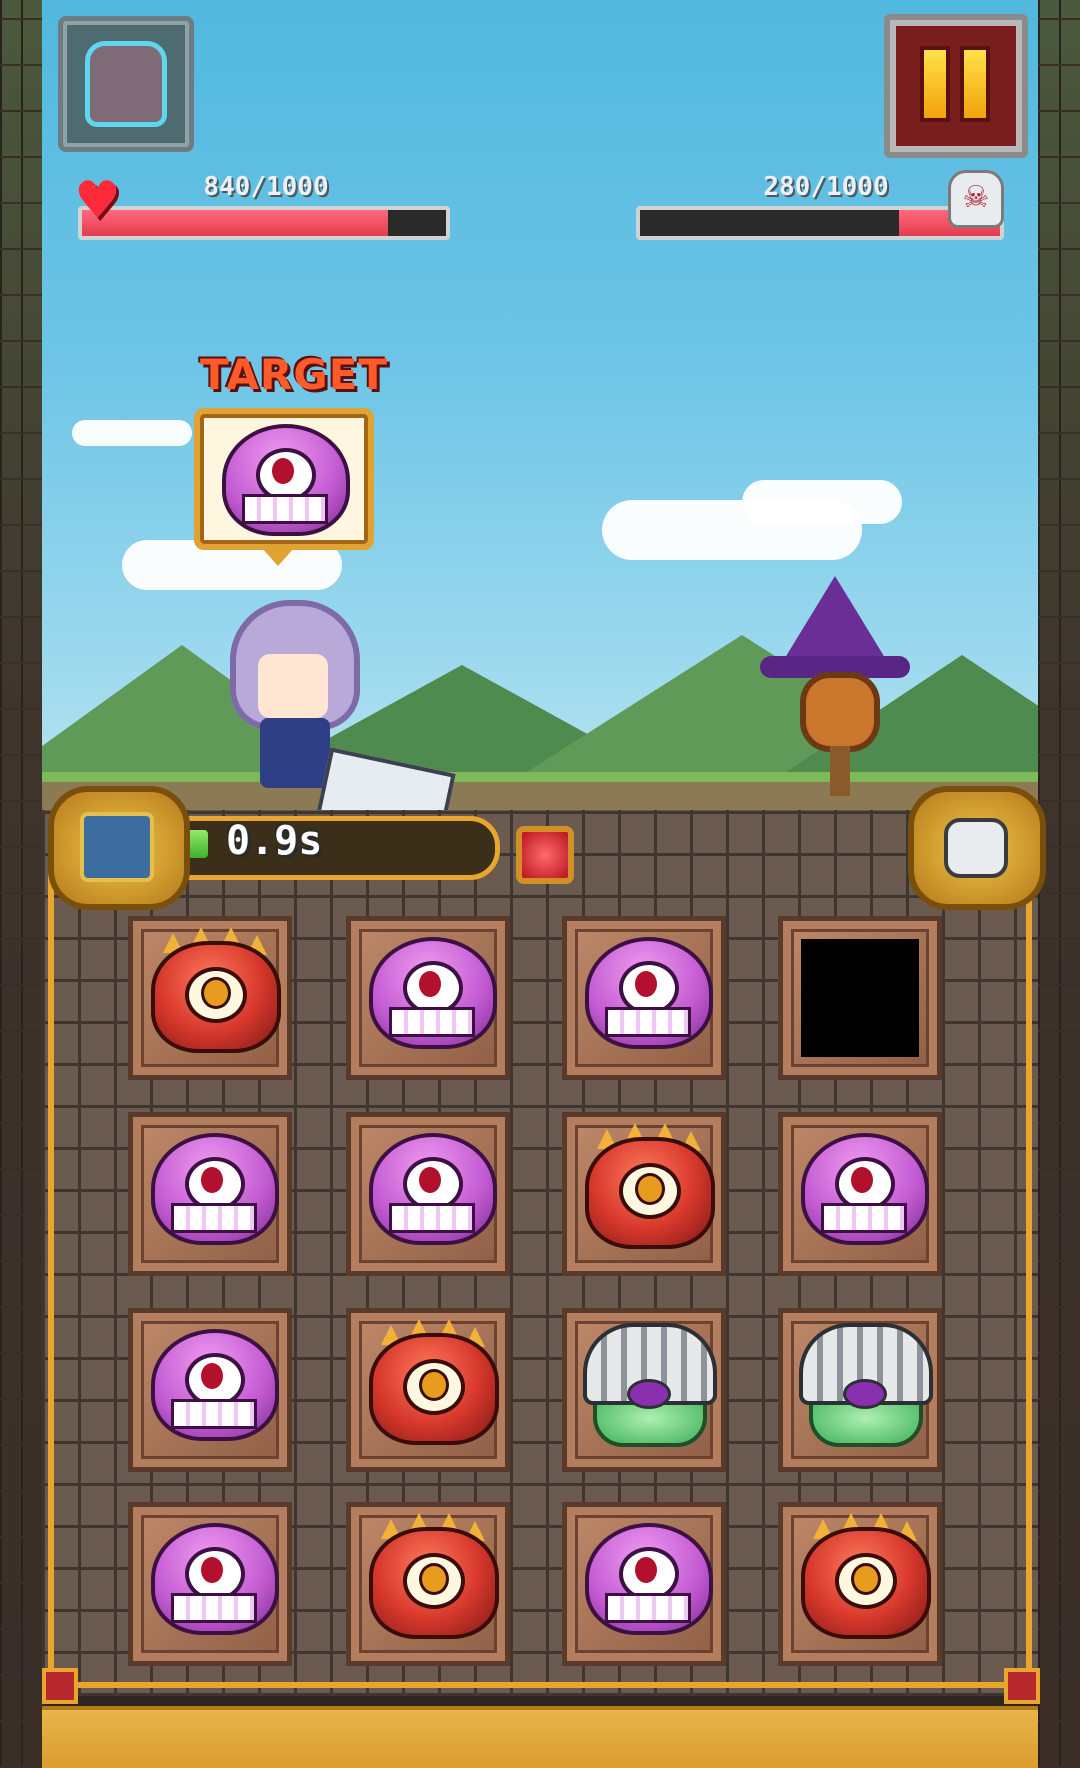 The width and height of the screenshot is (1080, 1768). Describe the element at coordinates (294, 374) in the screenshot. I see `target-label: TARGET` at that location.